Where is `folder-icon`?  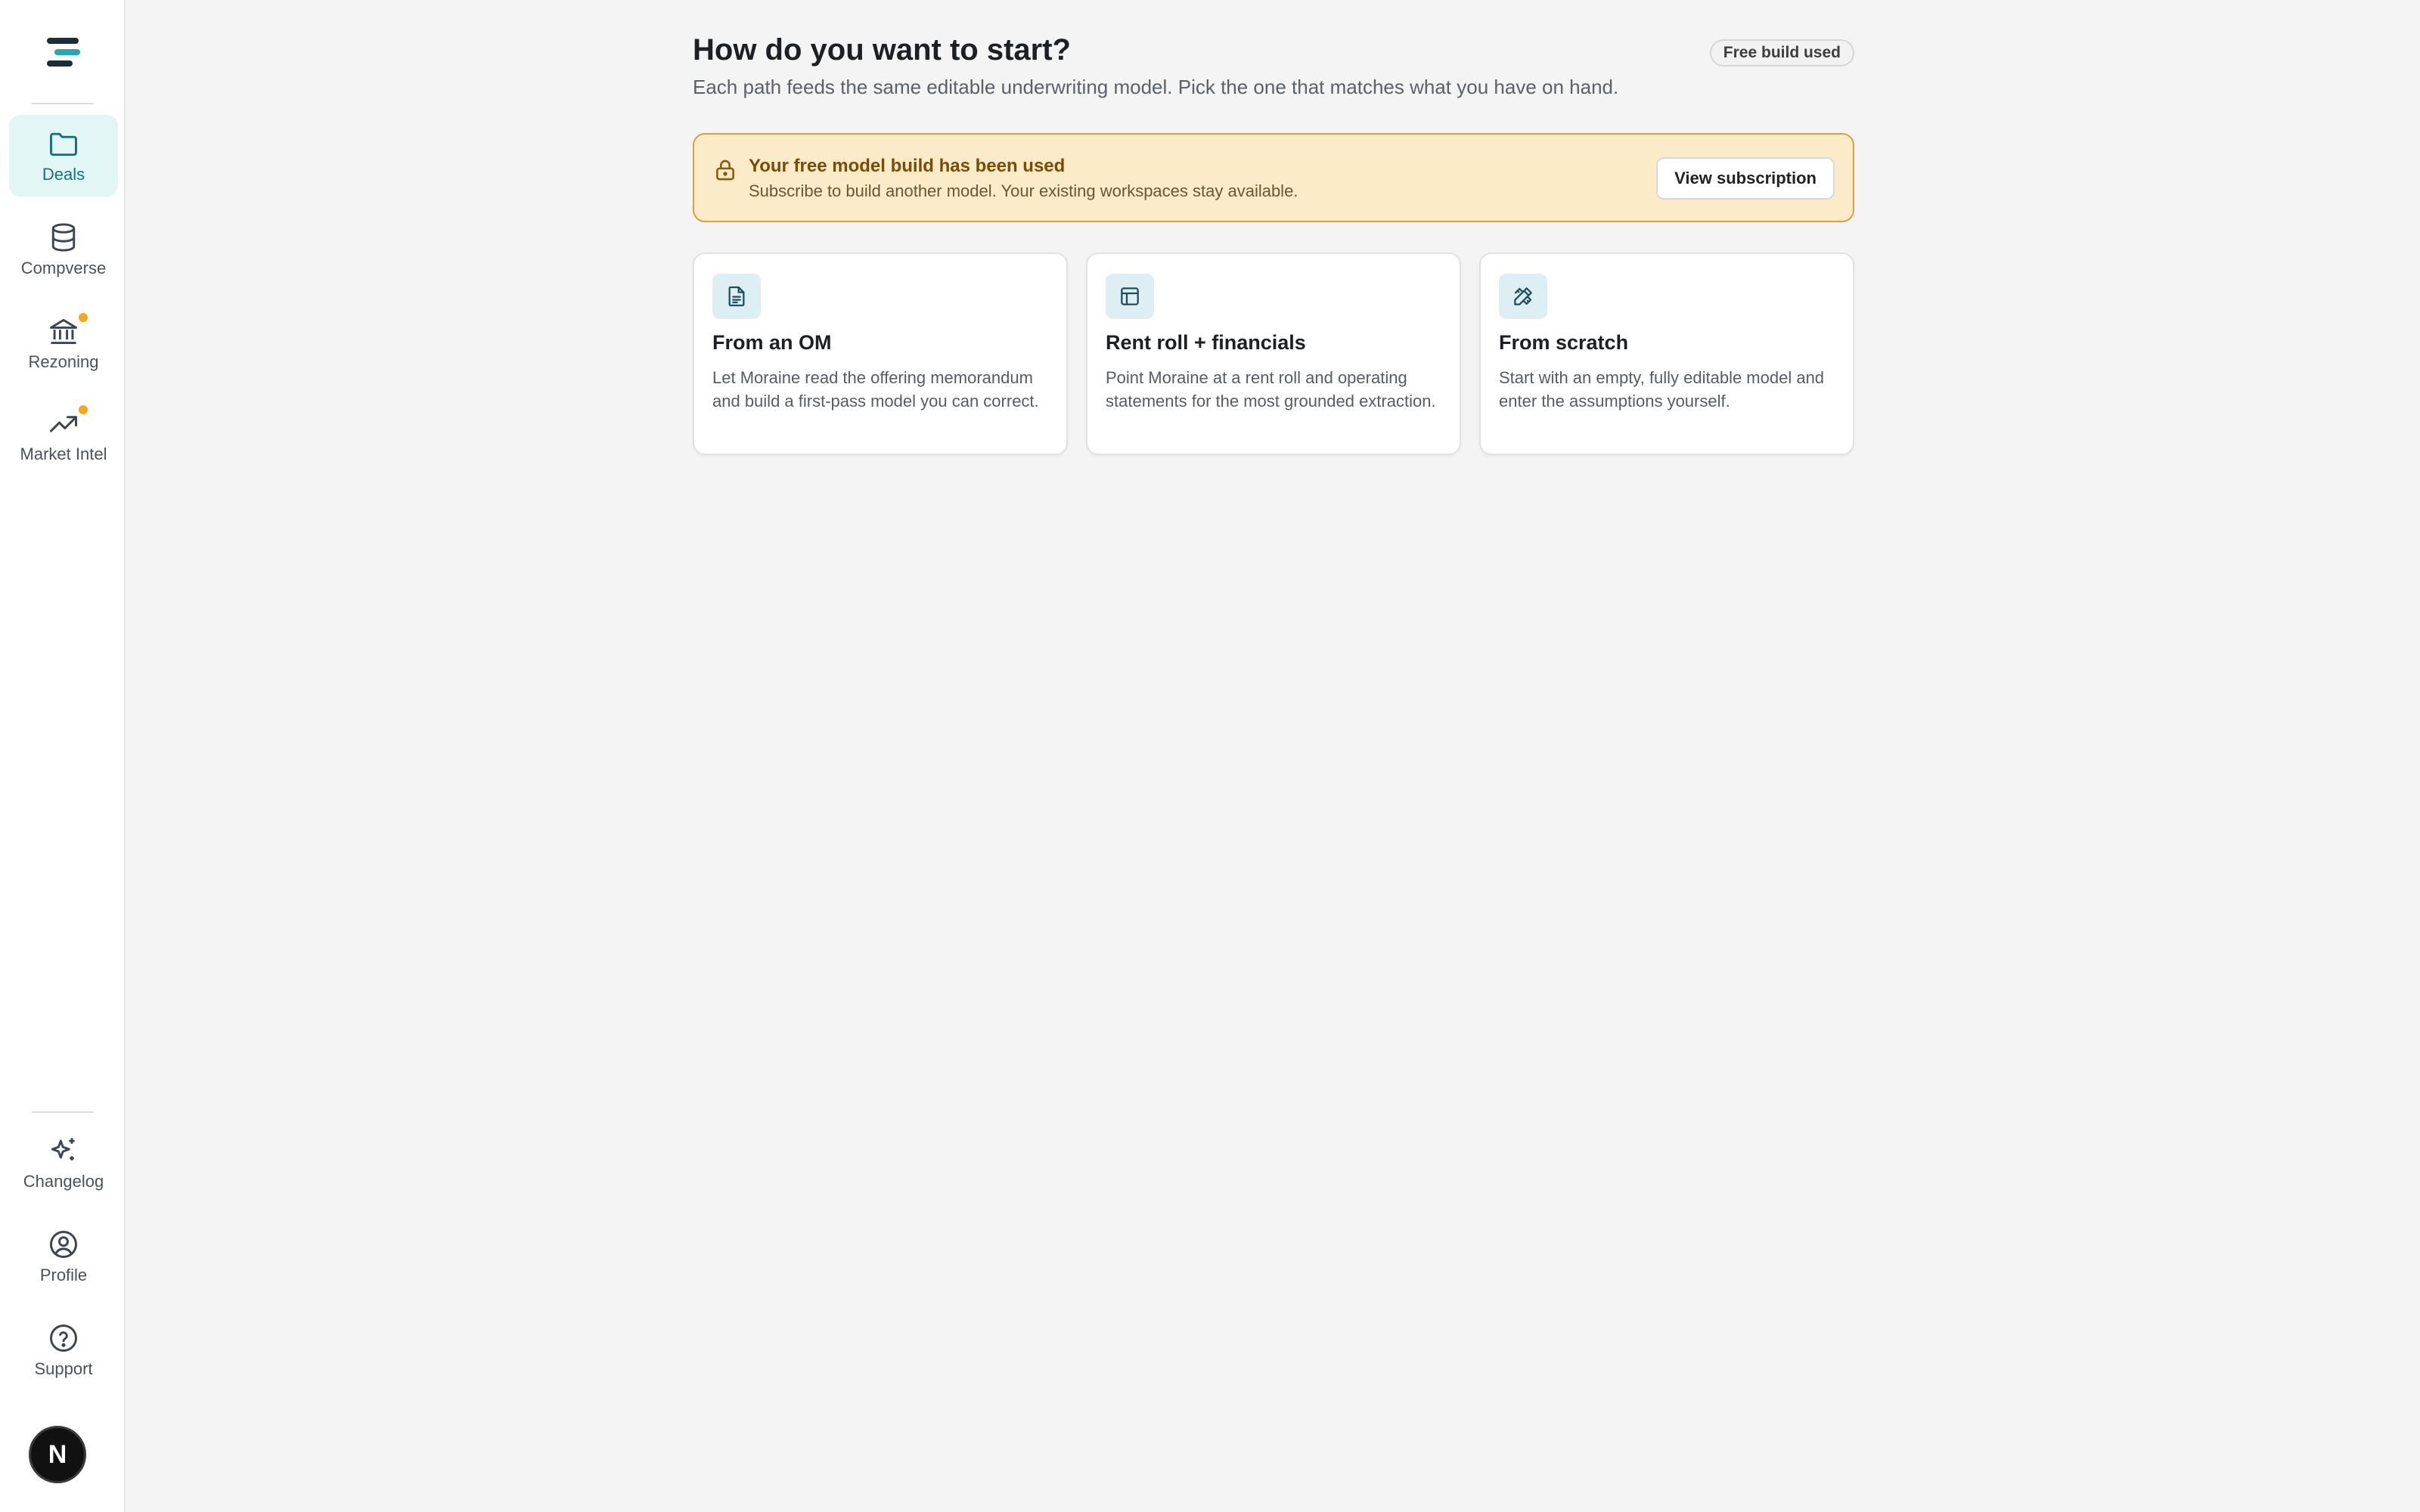 folder-icon is located at coordinates (64, 144).